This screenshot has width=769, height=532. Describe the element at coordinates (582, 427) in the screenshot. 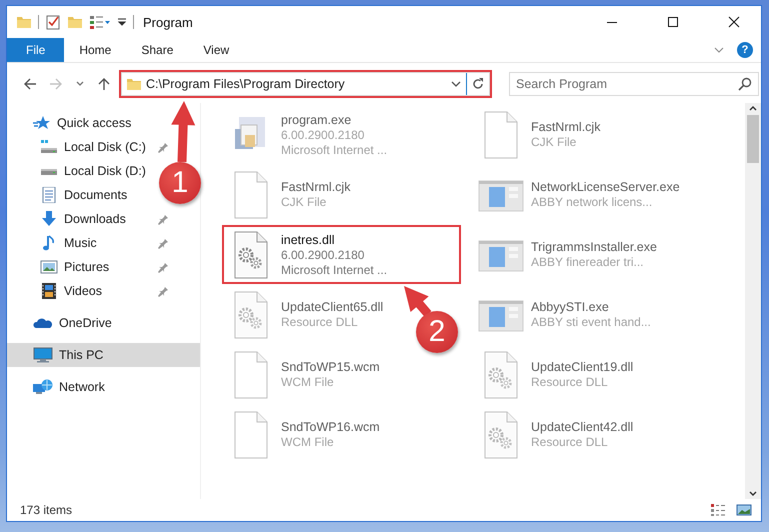

I see `file-name: UpdateClient42.dll` at that location.